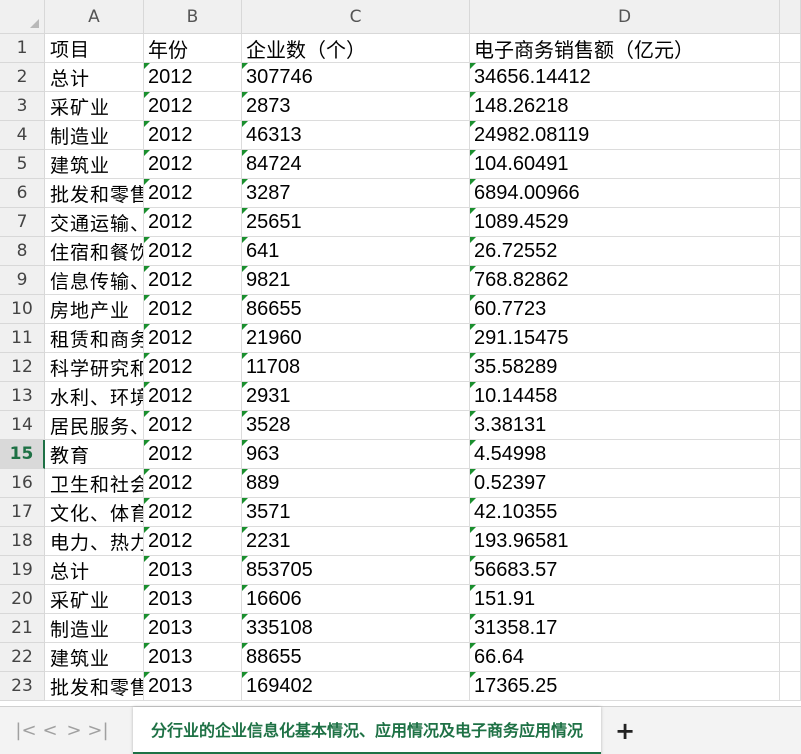 The height and width of the screenshot is (754, 801). I want to click on cell-c: 3571, so click(356, 512).